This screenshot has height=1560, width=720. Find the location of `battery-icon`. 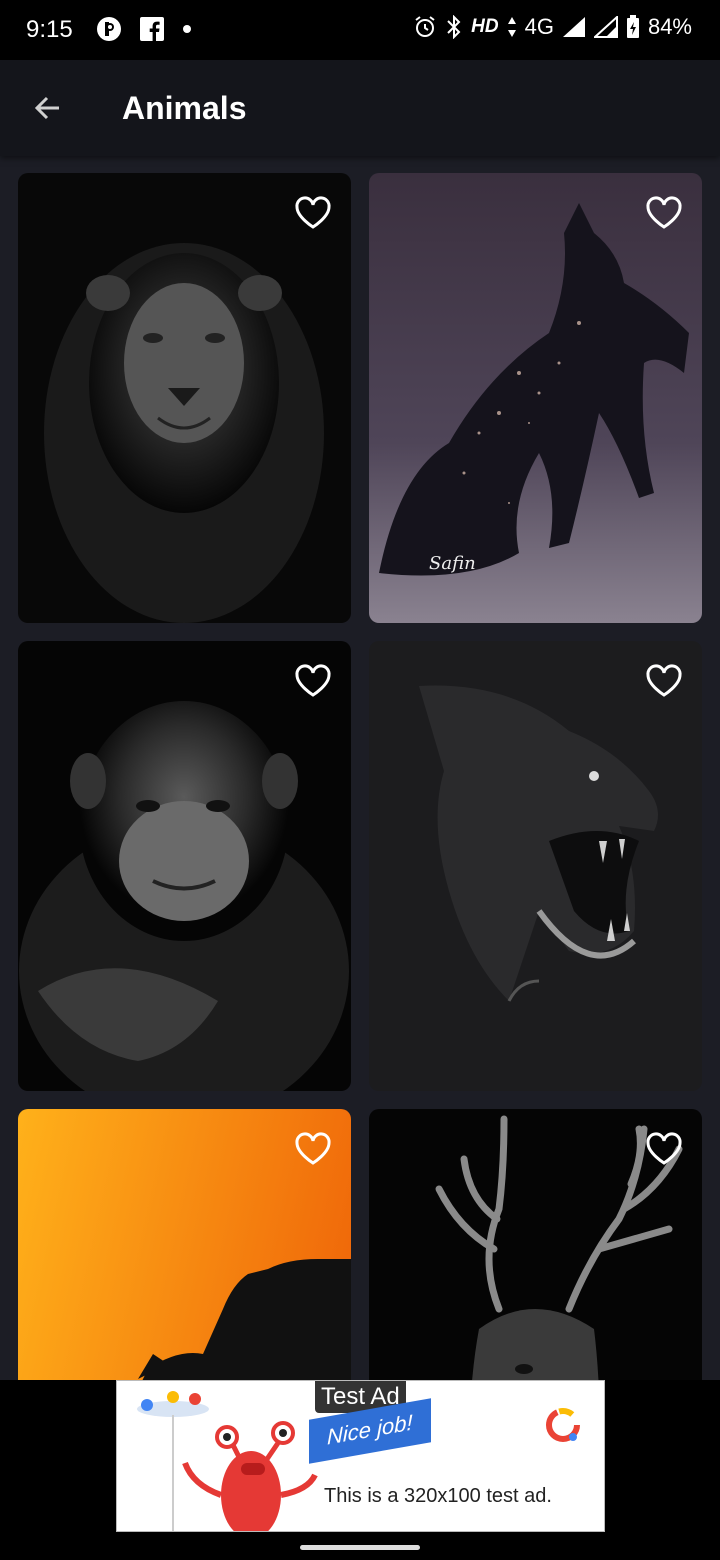

battery-icon is located at coordinates (633, 27).